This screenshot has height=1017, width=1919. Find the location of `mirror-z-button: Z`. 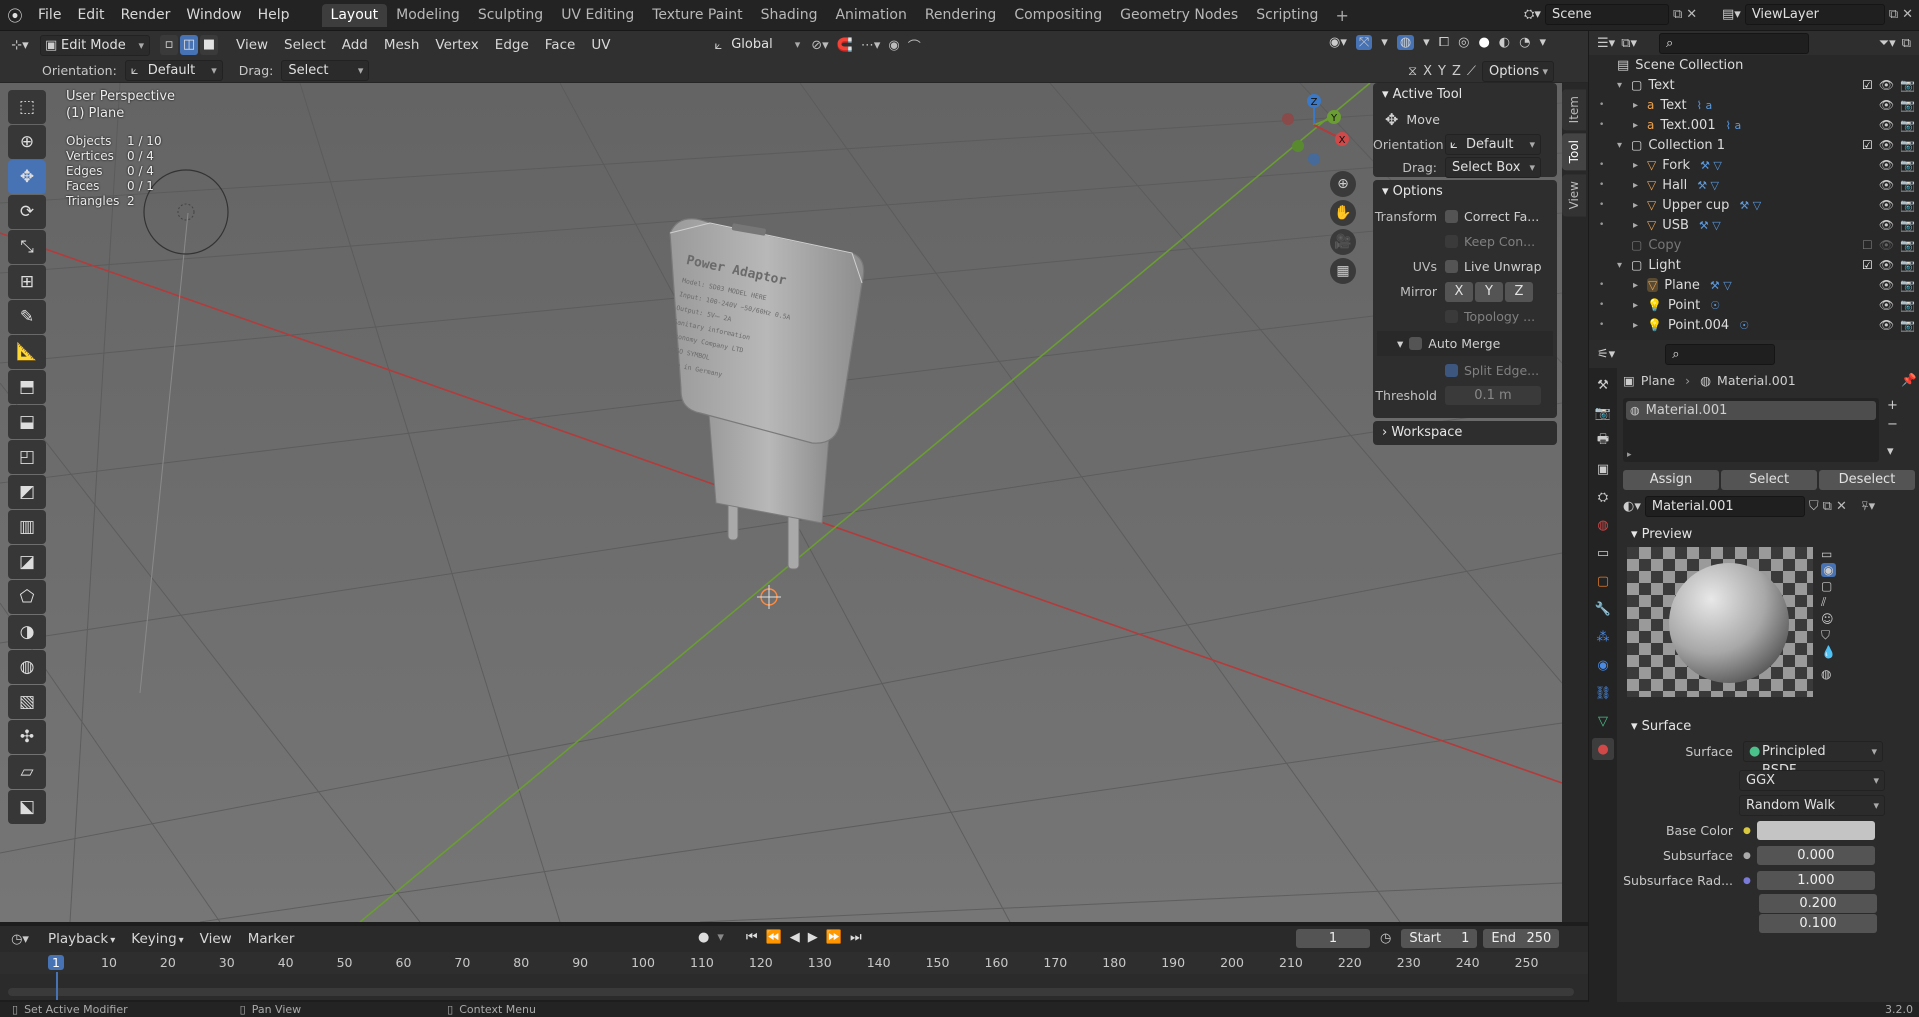

mirror-z-button: Z is located at coordinates (1519, 291).